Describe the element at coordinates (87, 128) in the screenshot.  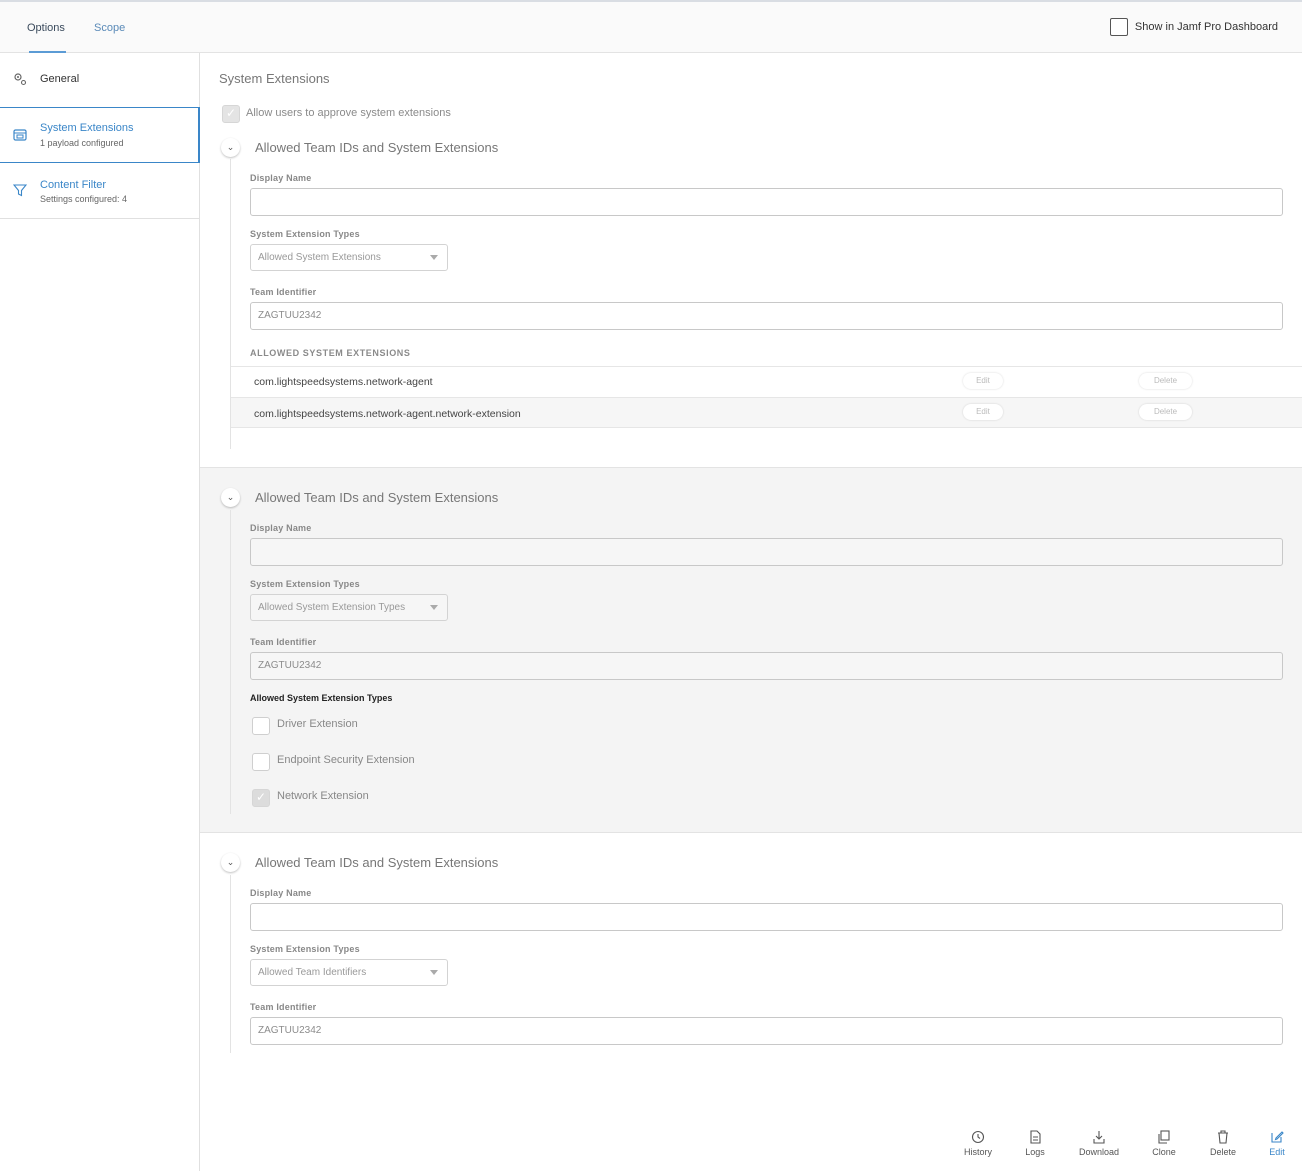
I see `sidebar-item-label: System Extensions` at that location.